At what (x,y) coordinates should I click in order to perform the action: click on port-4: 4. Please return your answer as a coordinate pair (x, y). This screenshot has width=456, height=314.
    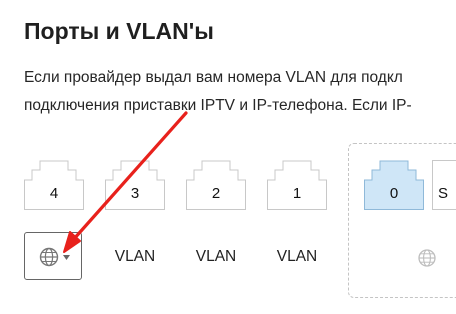
    Looking at the image, I should click on (54, 185).